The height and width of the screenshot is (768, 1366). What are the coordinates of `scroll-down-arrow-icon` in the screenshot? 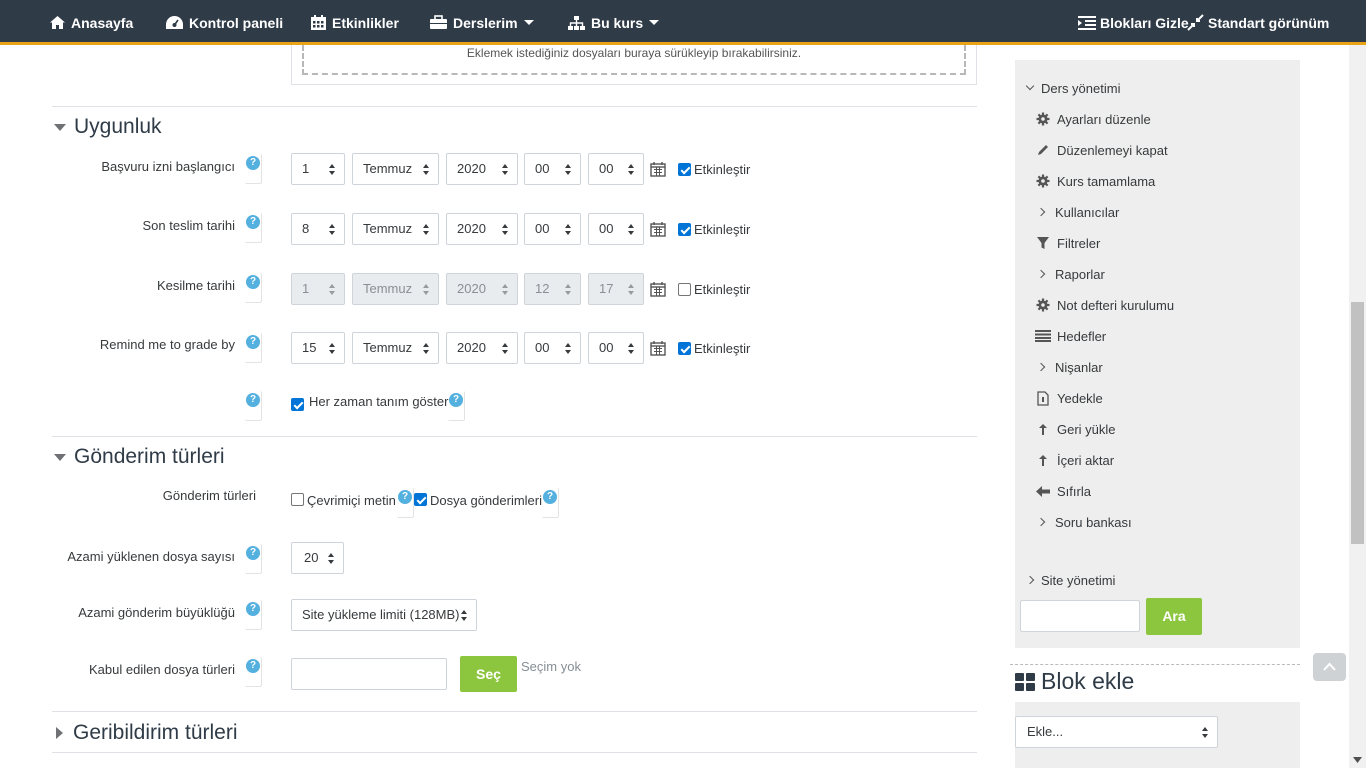 It's located at (1357, 760).